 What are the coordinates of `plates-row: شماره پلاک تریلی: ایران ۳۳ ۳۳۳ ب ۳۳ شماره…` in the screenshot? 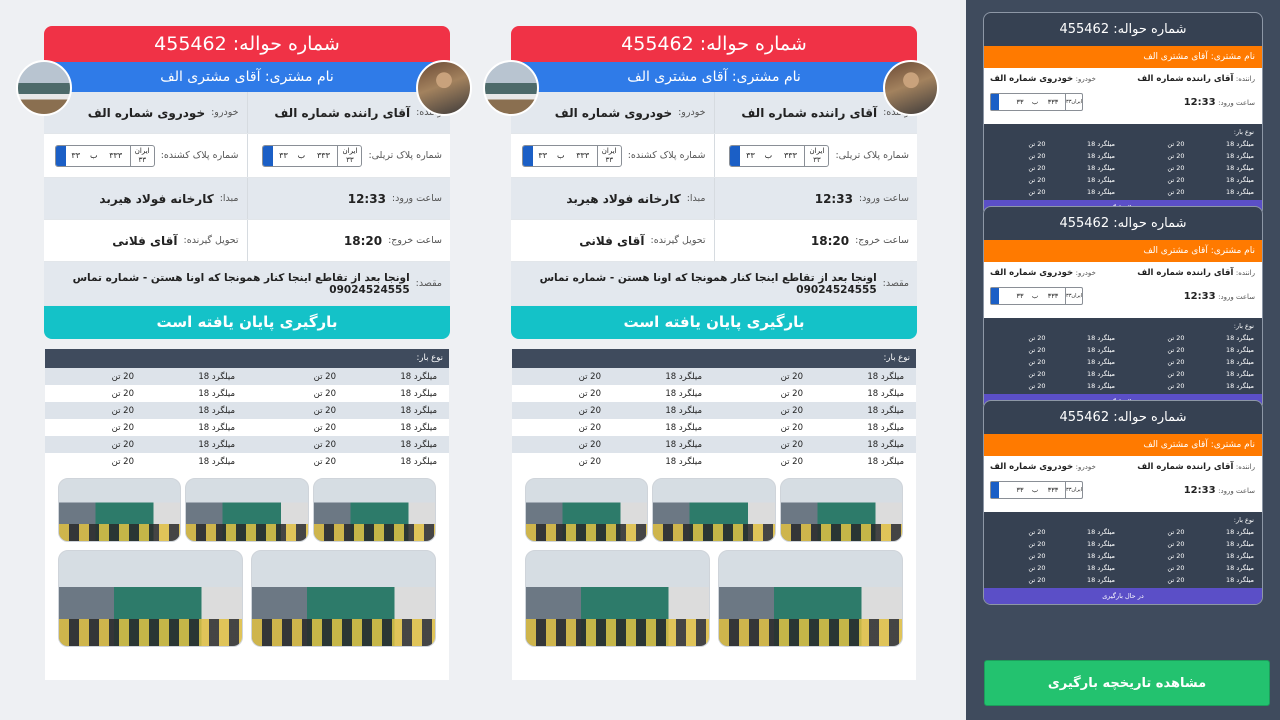 It's located at (714, 156).